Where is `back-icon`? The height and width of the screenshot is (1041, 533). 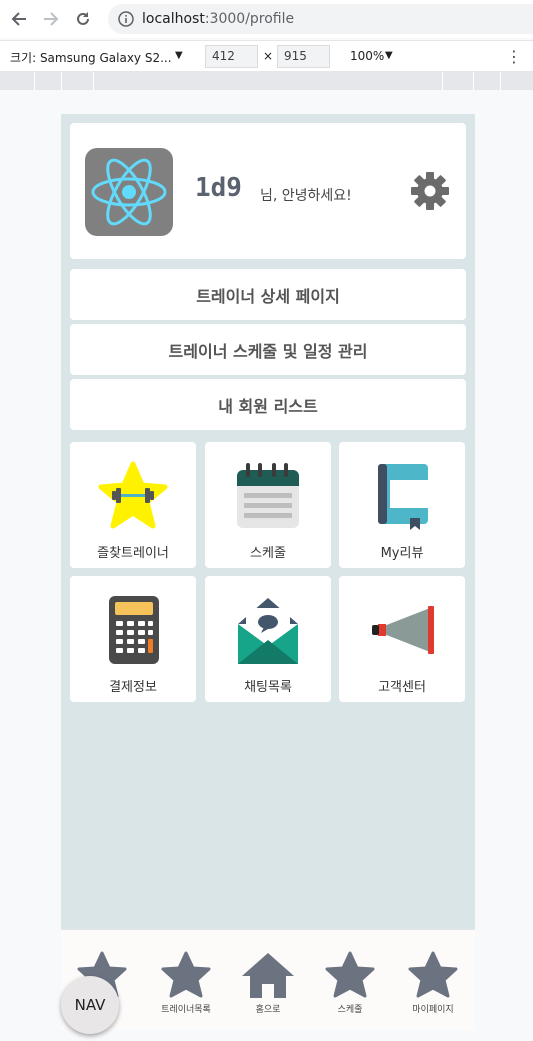
back-icon is located at coordinates (19, 19).